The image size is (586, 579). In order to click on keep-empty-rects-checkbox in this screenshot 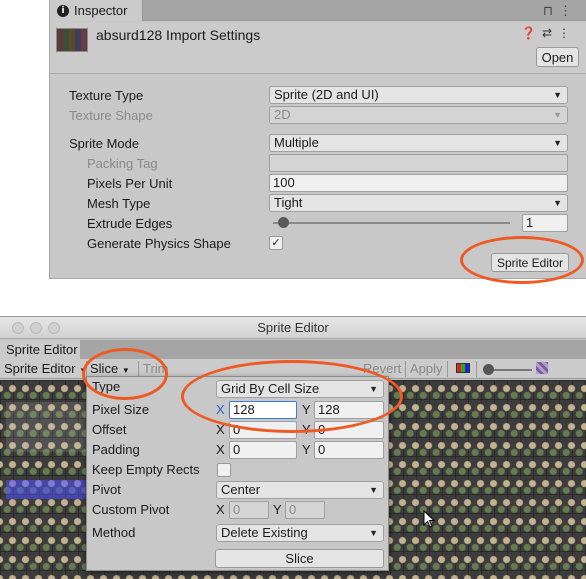, I will do `click(224, 470)`.